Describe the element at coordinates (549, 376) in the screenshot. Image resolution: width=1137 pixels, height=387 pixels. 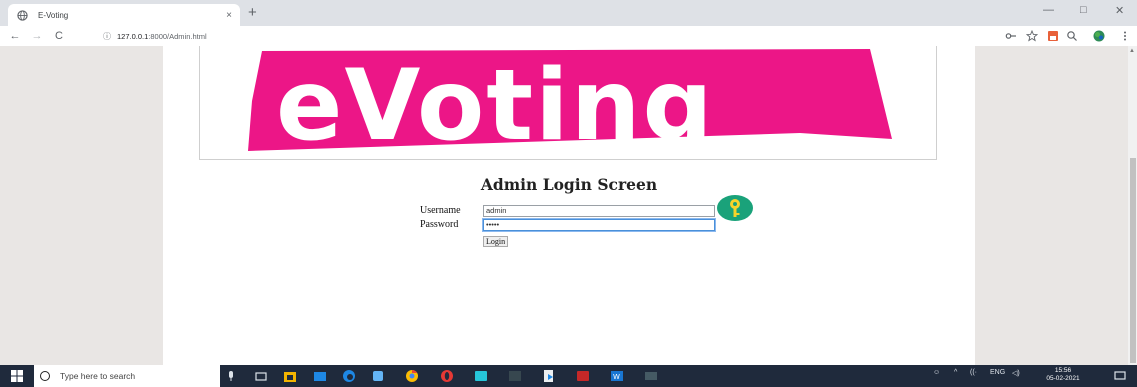
I see `python-editor-icon` at that location.